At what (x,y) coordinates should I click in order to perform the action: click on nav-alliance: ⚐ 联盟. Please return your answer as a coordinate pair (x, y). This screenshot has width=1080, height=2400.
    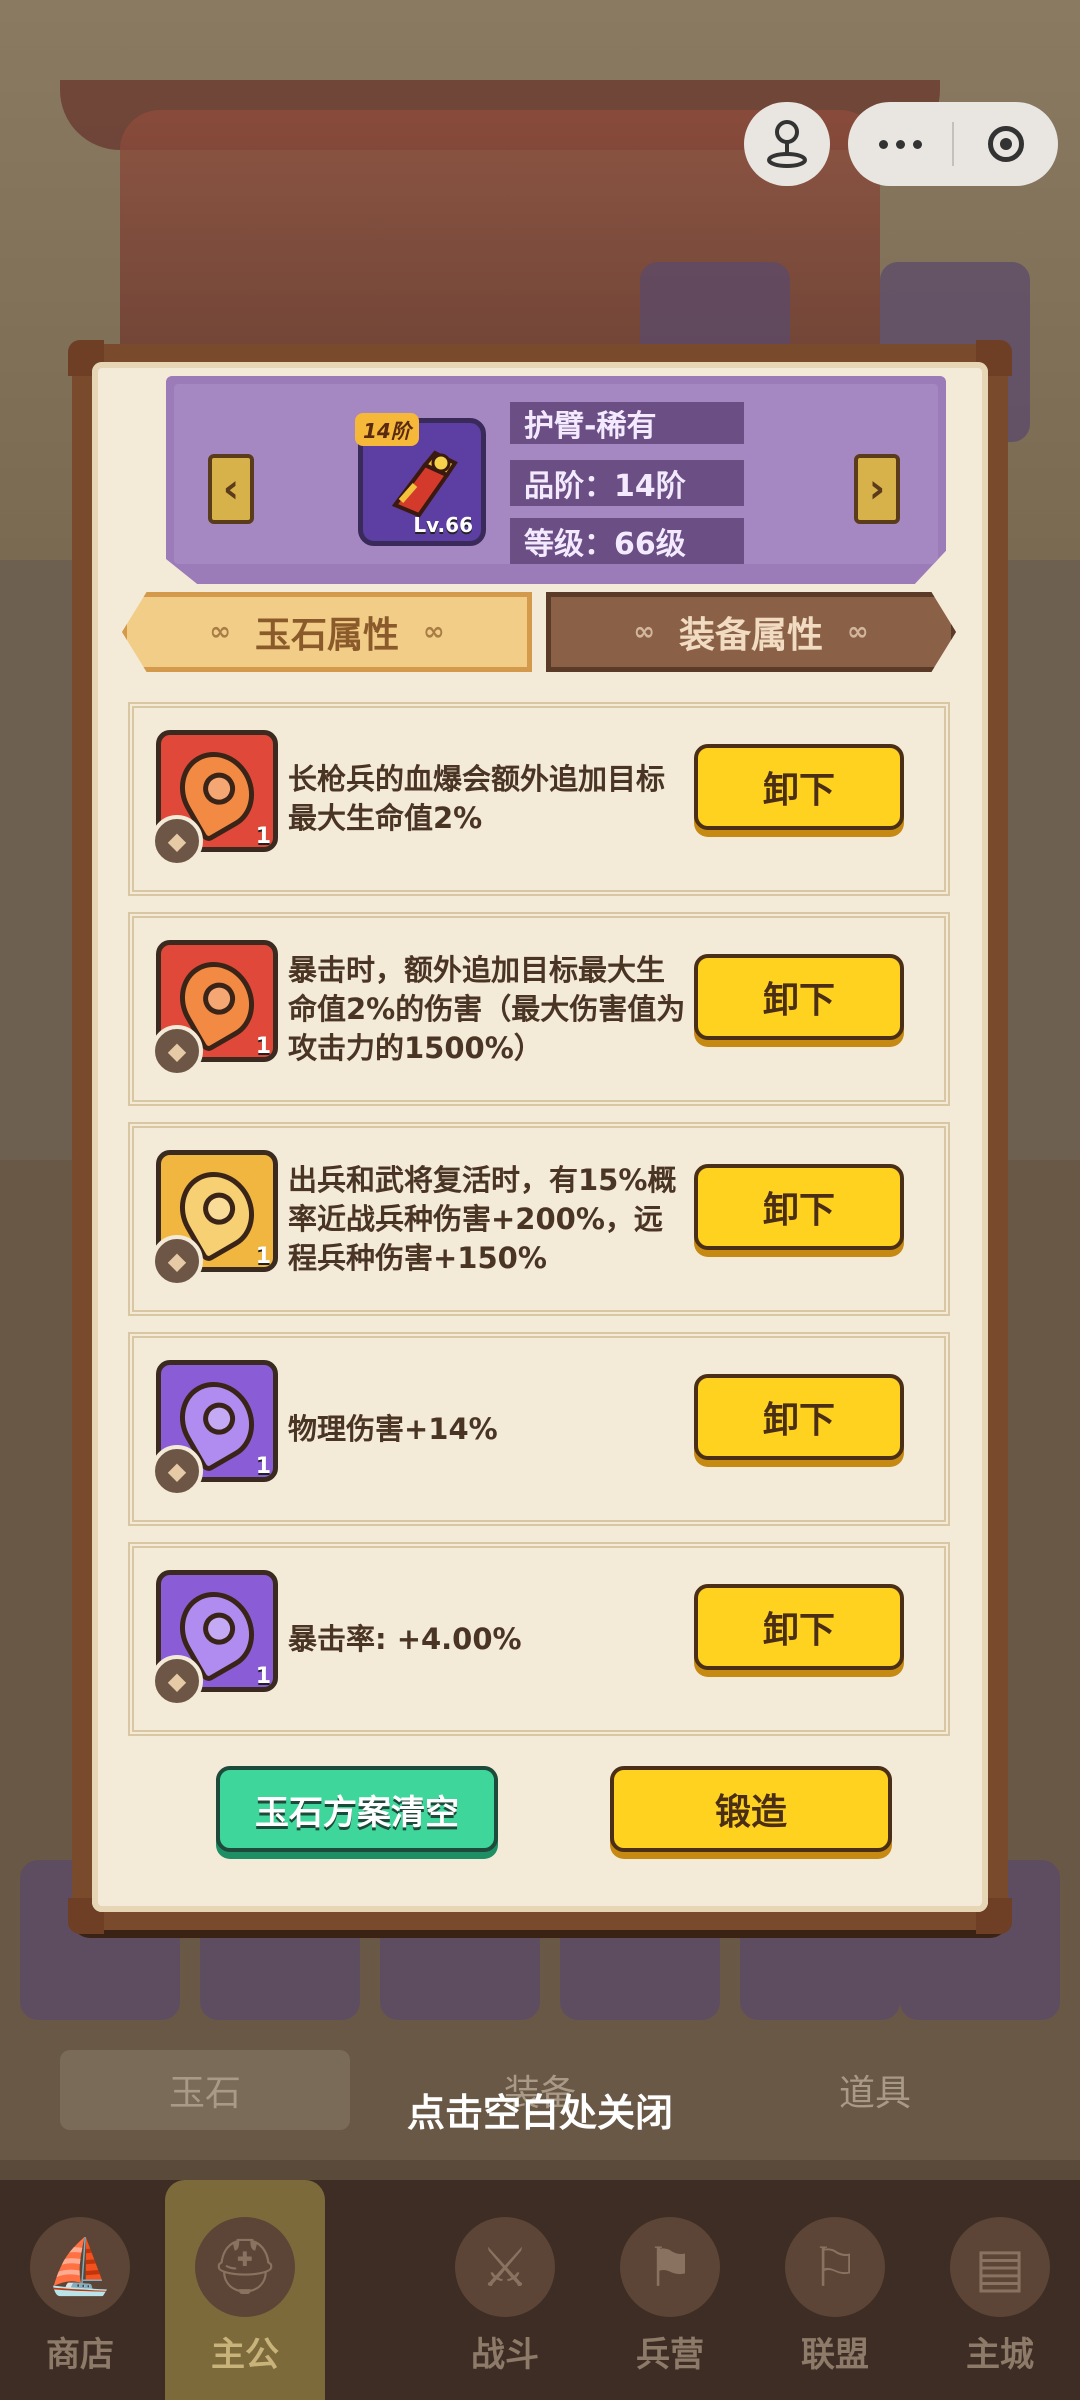
    Looking at the image, I should click on (835, 2290).